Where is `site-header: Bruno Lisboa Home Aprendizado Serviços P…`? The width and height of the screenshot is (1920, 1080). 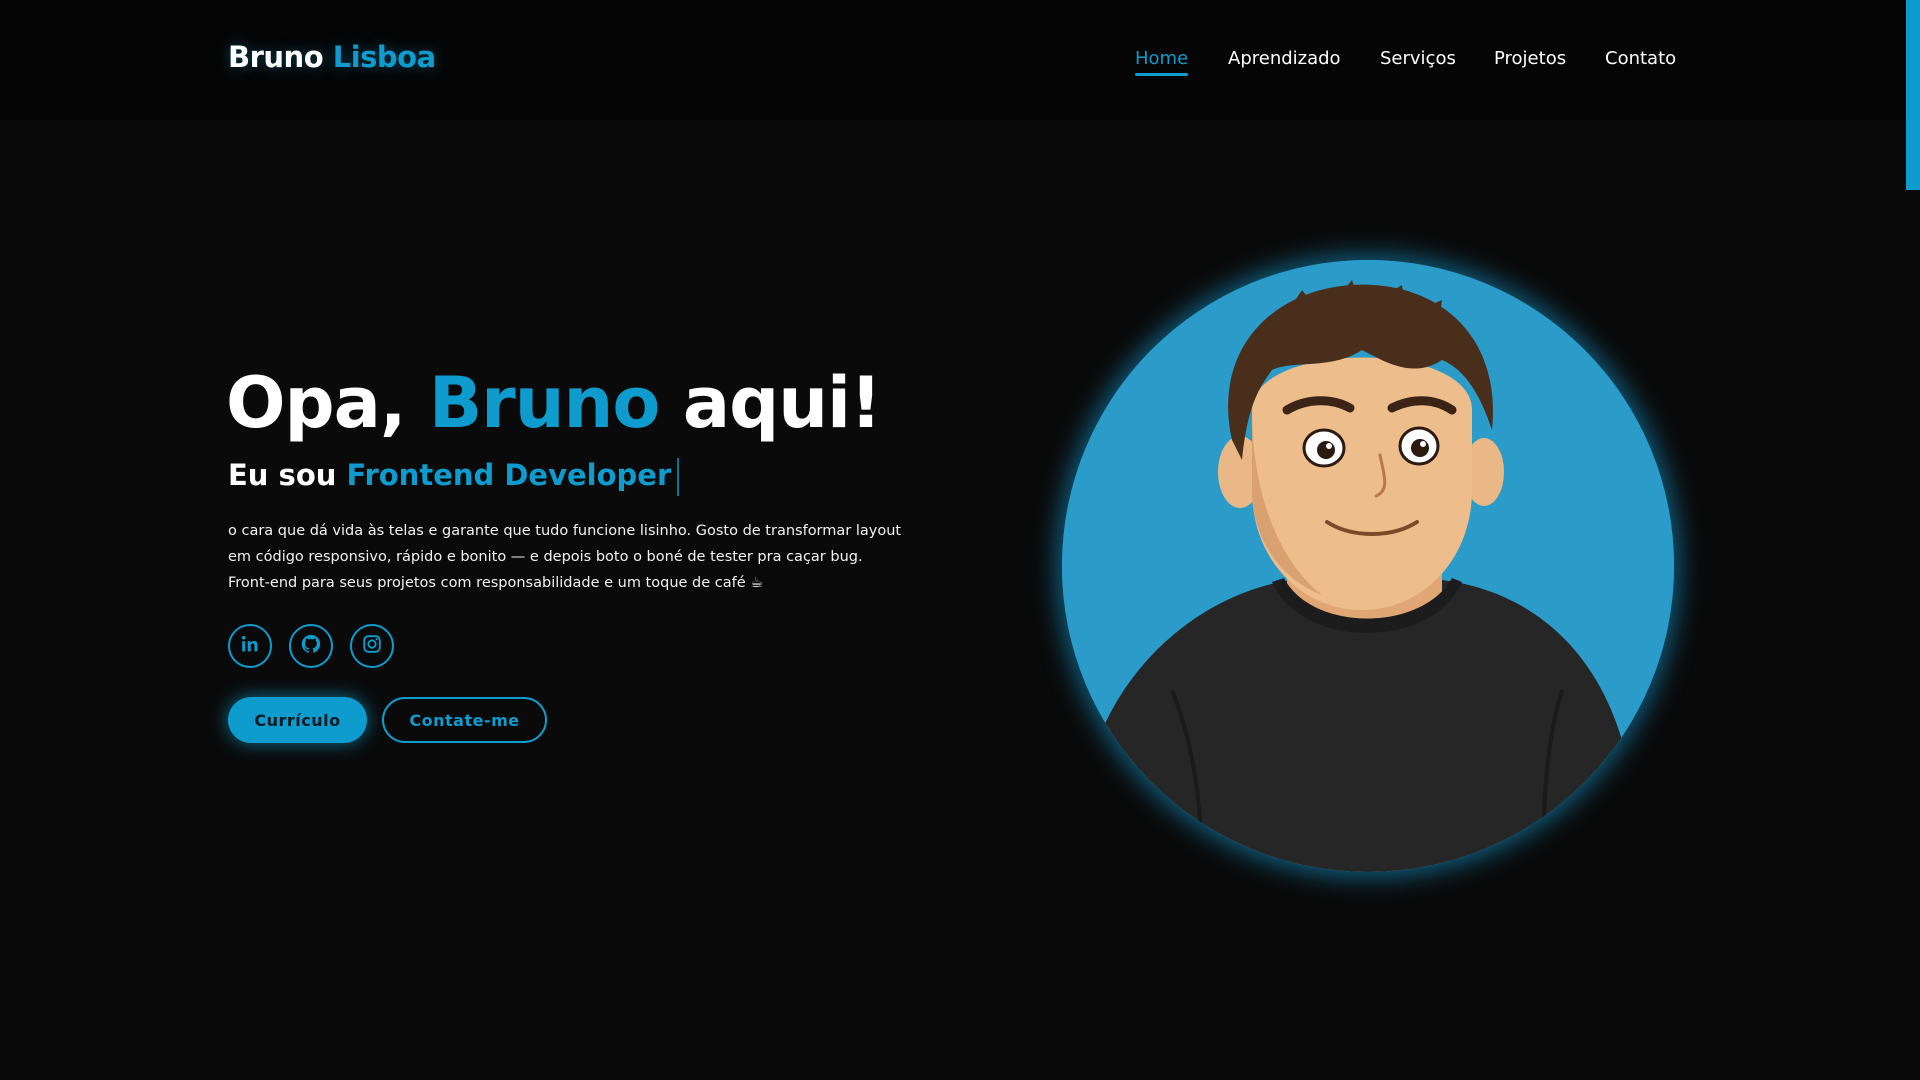
site-header: Bruno Lisboa Home Aprendizado Serviços P… is located at coordinates (960, 60).